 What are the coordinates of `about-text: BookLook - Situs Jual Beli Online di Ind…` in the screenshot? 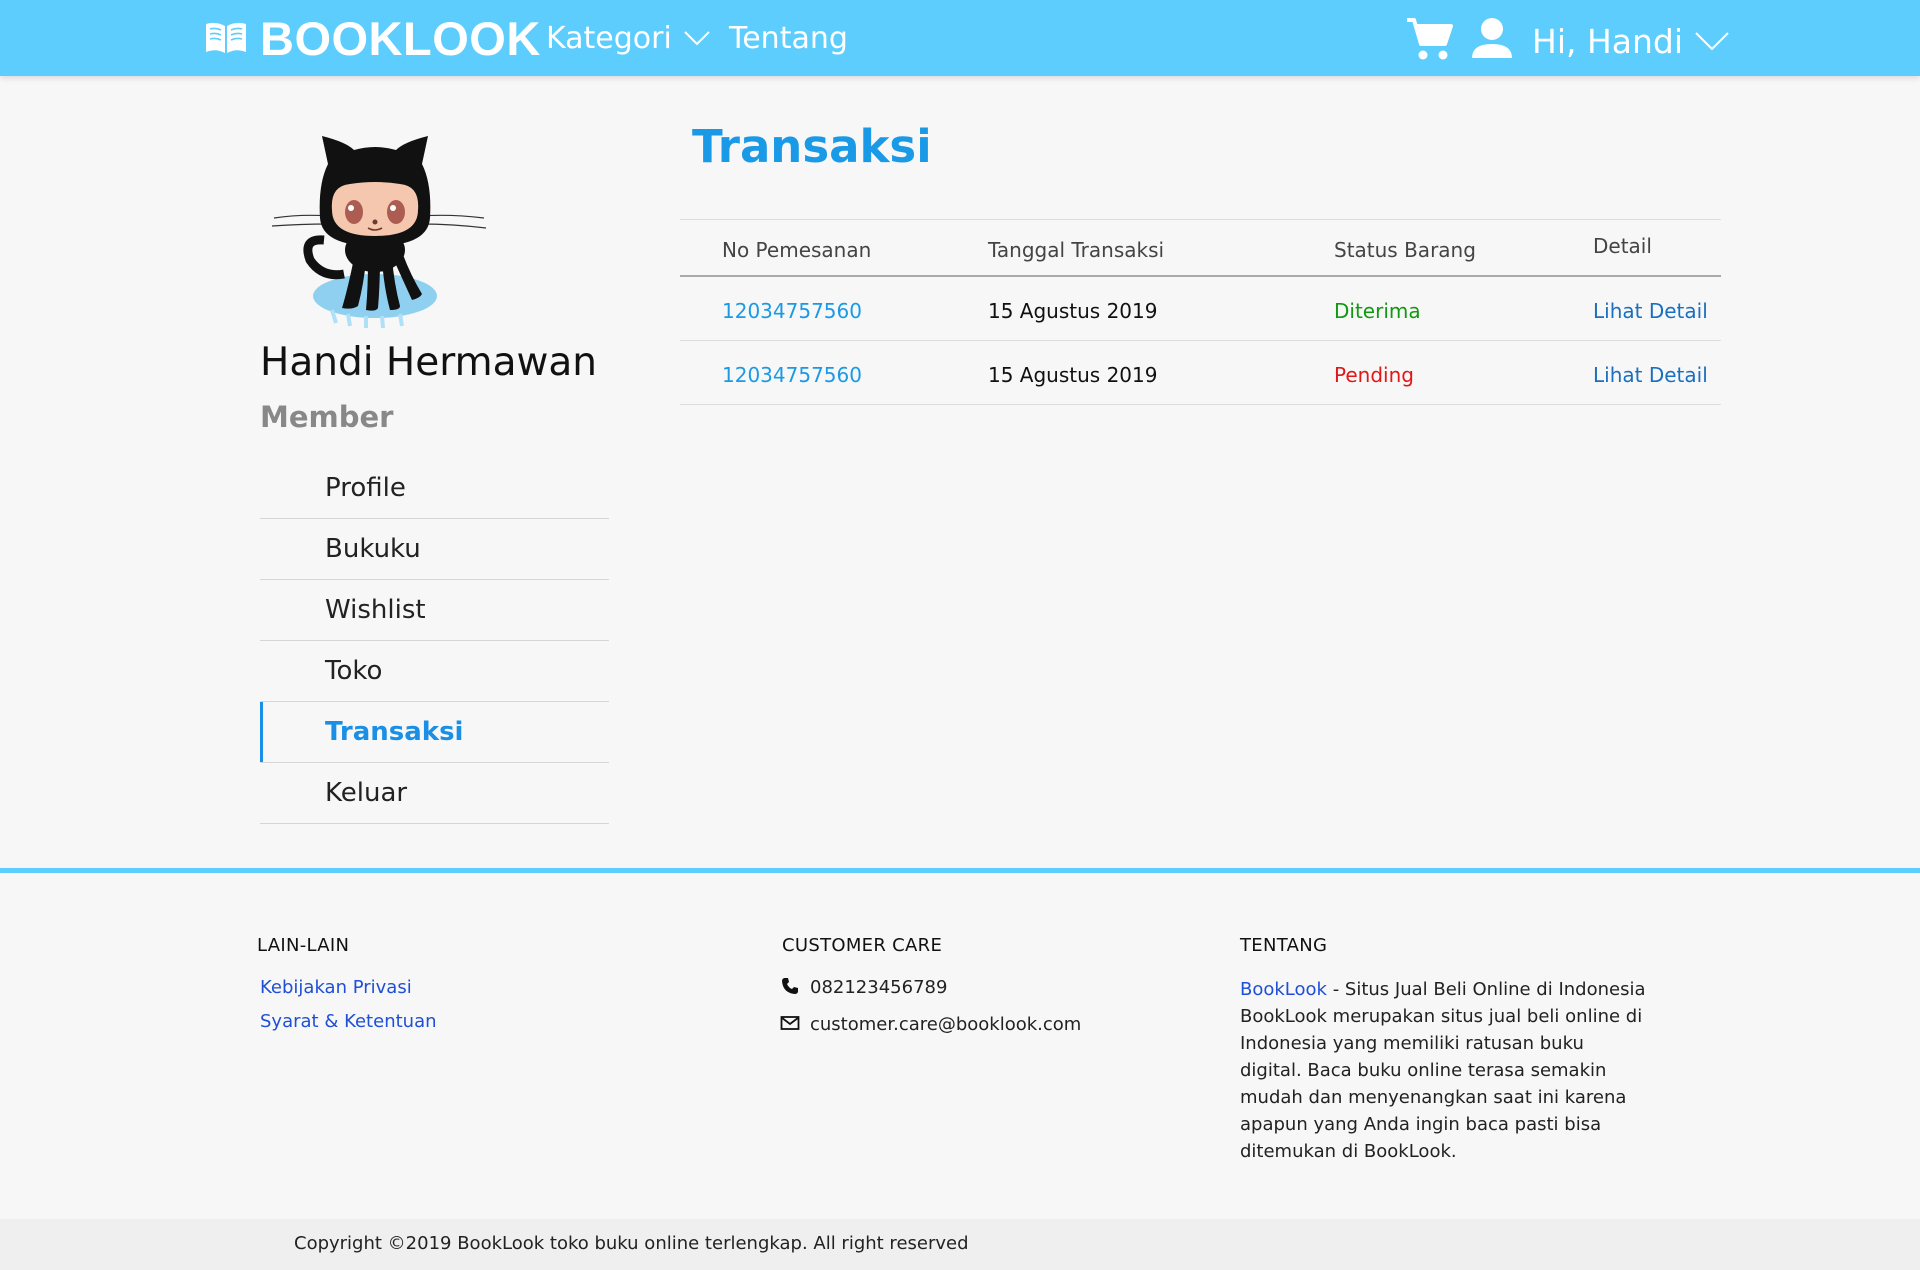 It's located at (1445, 1070).